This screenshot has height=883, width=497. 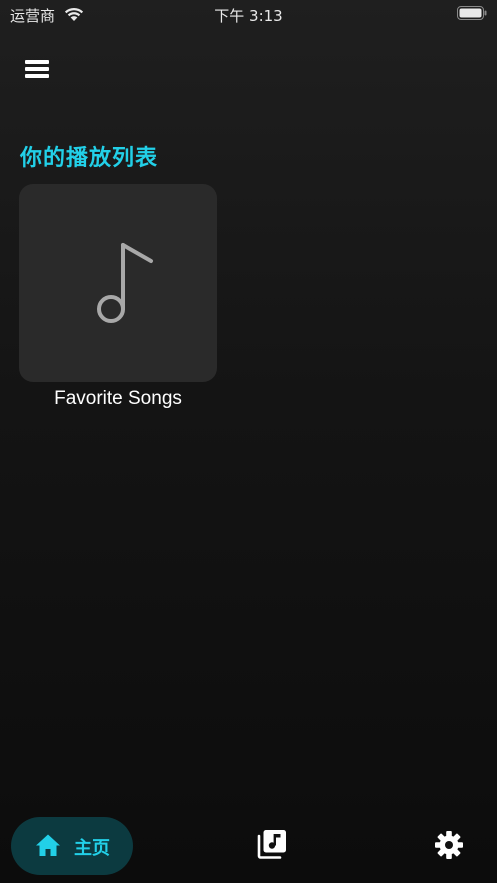 I want to click on playlist-name: Favorite Songs, so click(x=118, y=398).